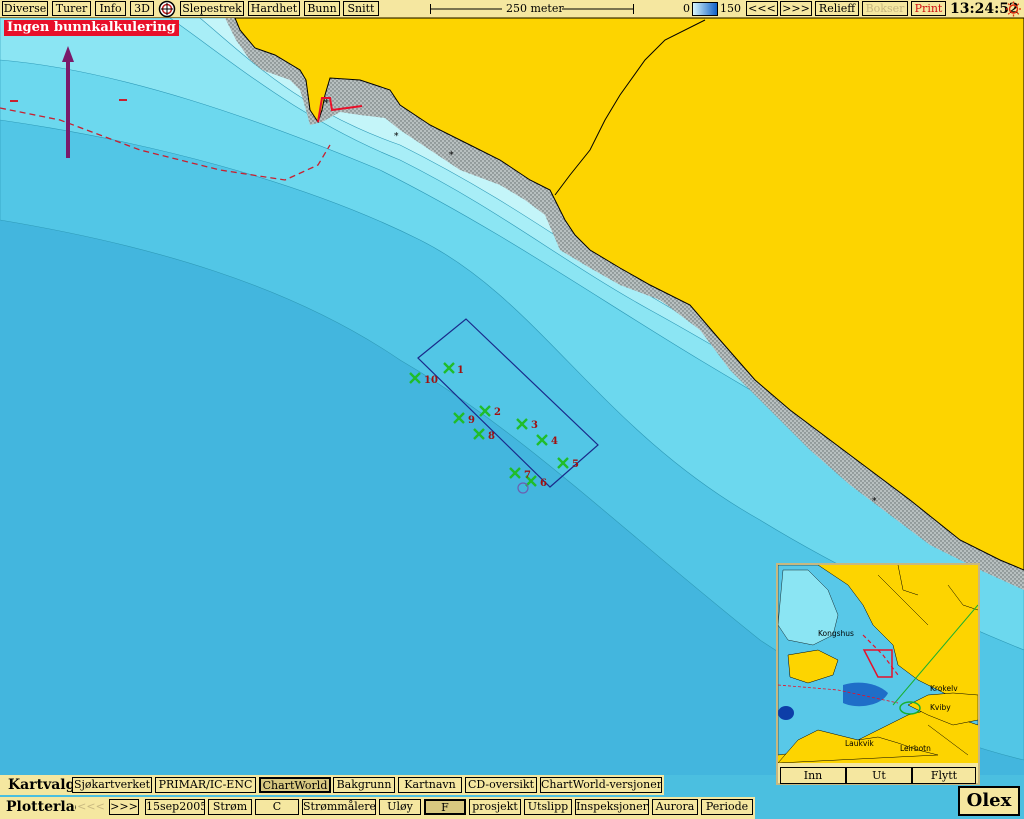  I want to click on strommalere-button: Strømmålere, so click(339, 807).